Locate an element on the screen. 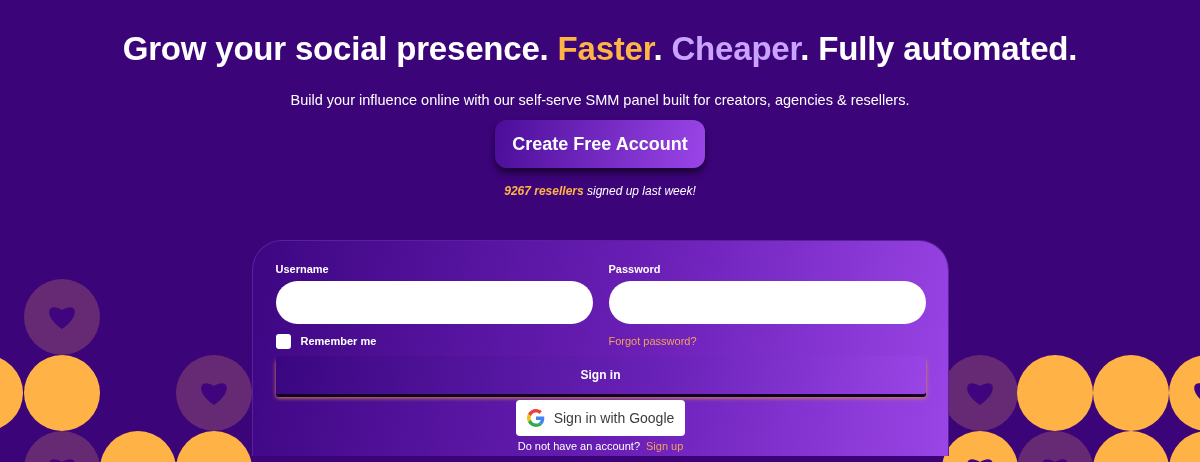 The height and width of the screenshot is (462, 1200). remember-label: Remember me is located at coordinates (338, 341).